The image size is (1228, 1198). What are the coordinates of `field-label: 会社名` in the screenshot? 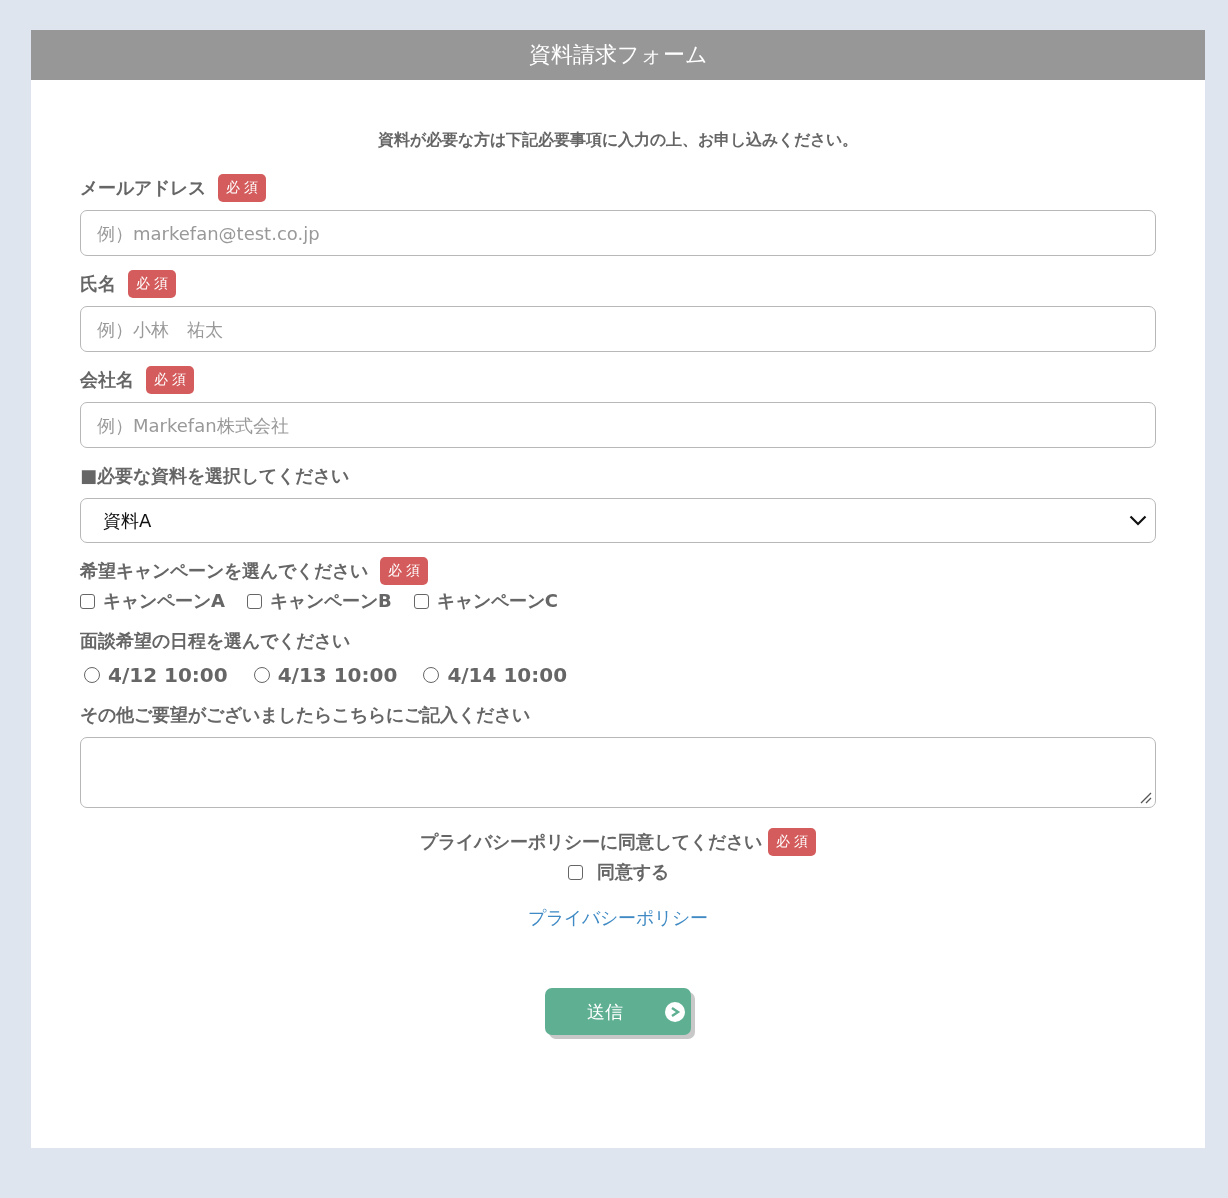 It's located at (107, 380).